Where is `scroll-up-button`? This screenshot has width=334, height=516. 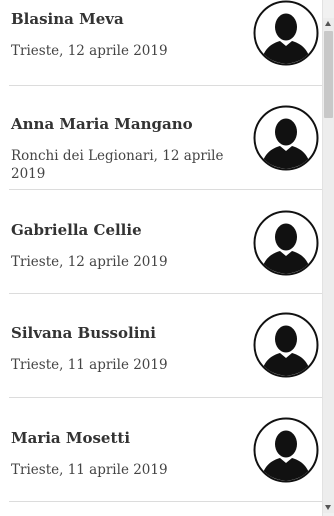 scroll-up-button is located at coordinates (328, 24).